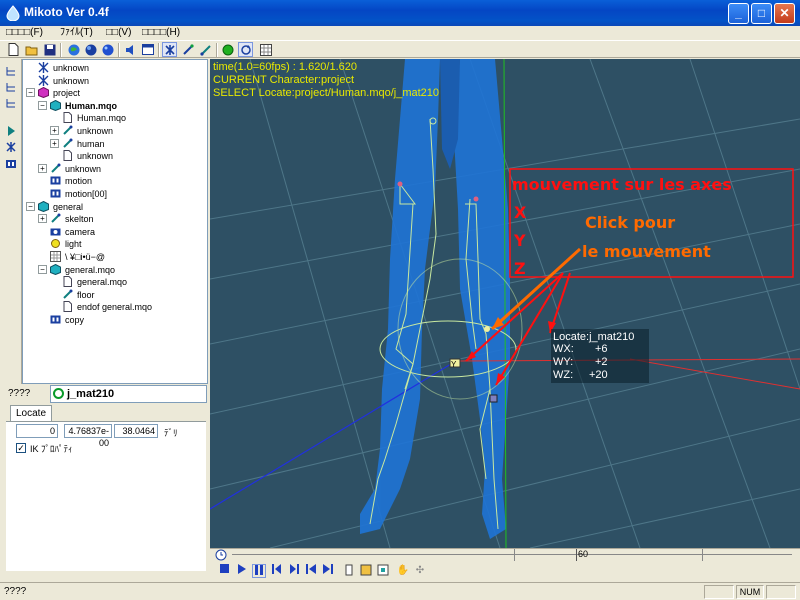 This screenshot has width=800, height=600. Describe the element at coordinates (328, 571) in the screenshot. I see `last-frame-icon` at that location.